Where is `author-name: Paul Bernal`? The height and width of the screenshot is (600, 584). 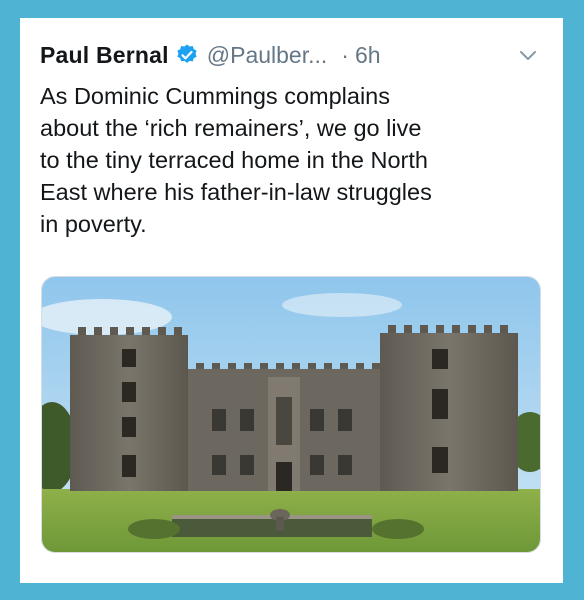 author-name: Paul Bernal is located at coordinates (104, 55).